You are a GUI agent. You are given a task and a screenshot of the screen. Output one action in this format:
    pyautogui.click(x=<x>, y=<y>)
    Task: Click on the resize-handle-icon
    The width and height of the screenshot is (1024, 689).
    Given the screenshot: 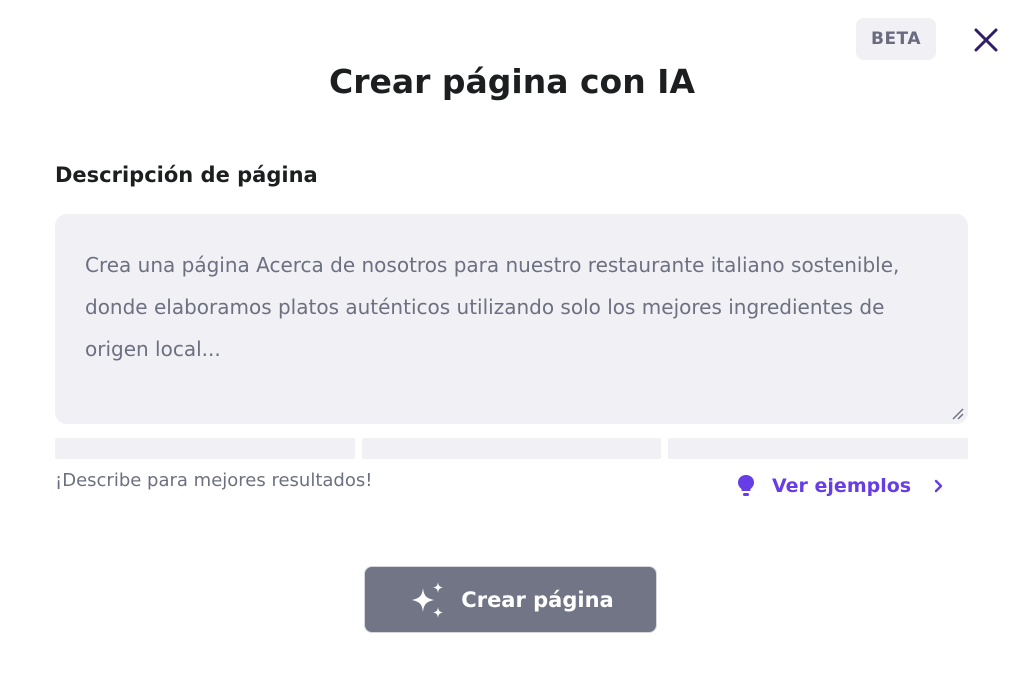 What is the action you would take?
    pyautogui.click(x=957, y=413)
    